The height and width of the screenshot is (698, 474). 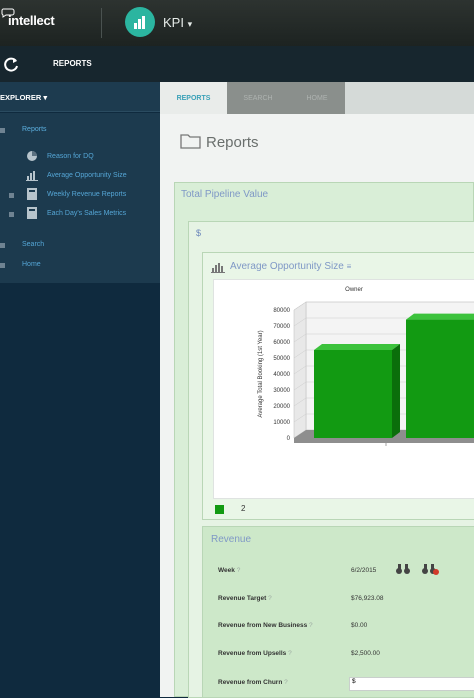 I want to click on app-name: KPI, so click(x=173, y=22).